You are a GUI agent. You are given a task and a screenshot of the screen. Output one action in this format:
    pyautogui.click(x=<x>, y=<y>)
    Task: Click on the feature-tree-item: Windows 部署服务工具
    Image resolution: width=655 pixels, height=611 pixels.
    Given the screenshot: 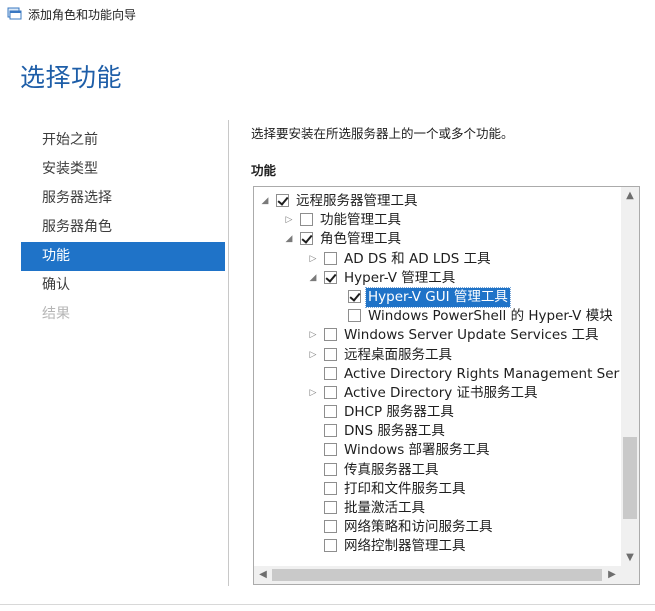 What is the action you would take?
    pyautogui.click(x=437, y=450)
    